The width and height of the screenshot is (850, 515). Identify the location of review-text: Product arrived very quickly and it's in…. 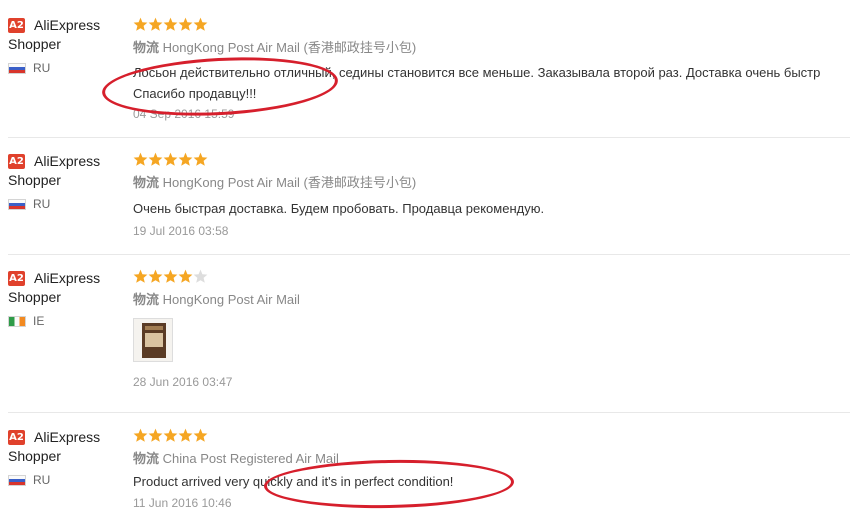
(491, 481).